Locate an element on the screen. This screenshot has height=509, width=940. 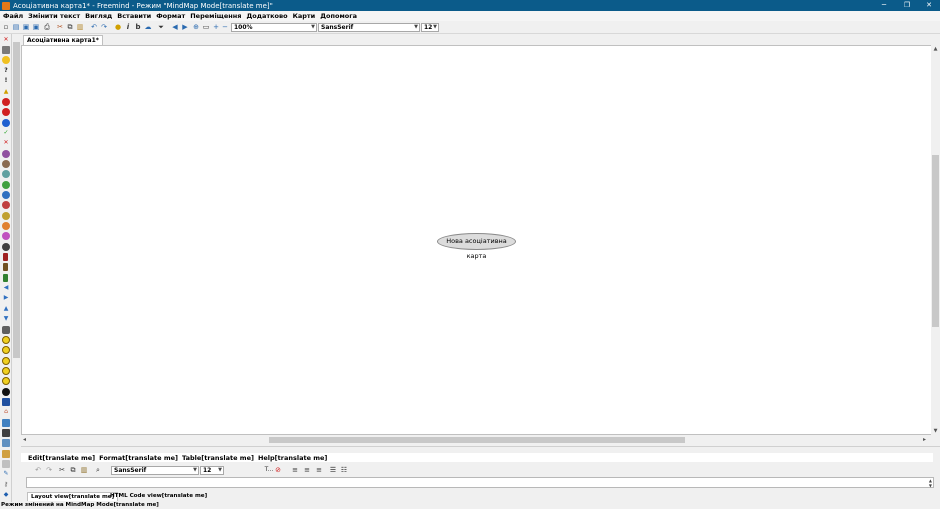
zoom-fit-icon: ▭ is located at coordinates (206, 27).